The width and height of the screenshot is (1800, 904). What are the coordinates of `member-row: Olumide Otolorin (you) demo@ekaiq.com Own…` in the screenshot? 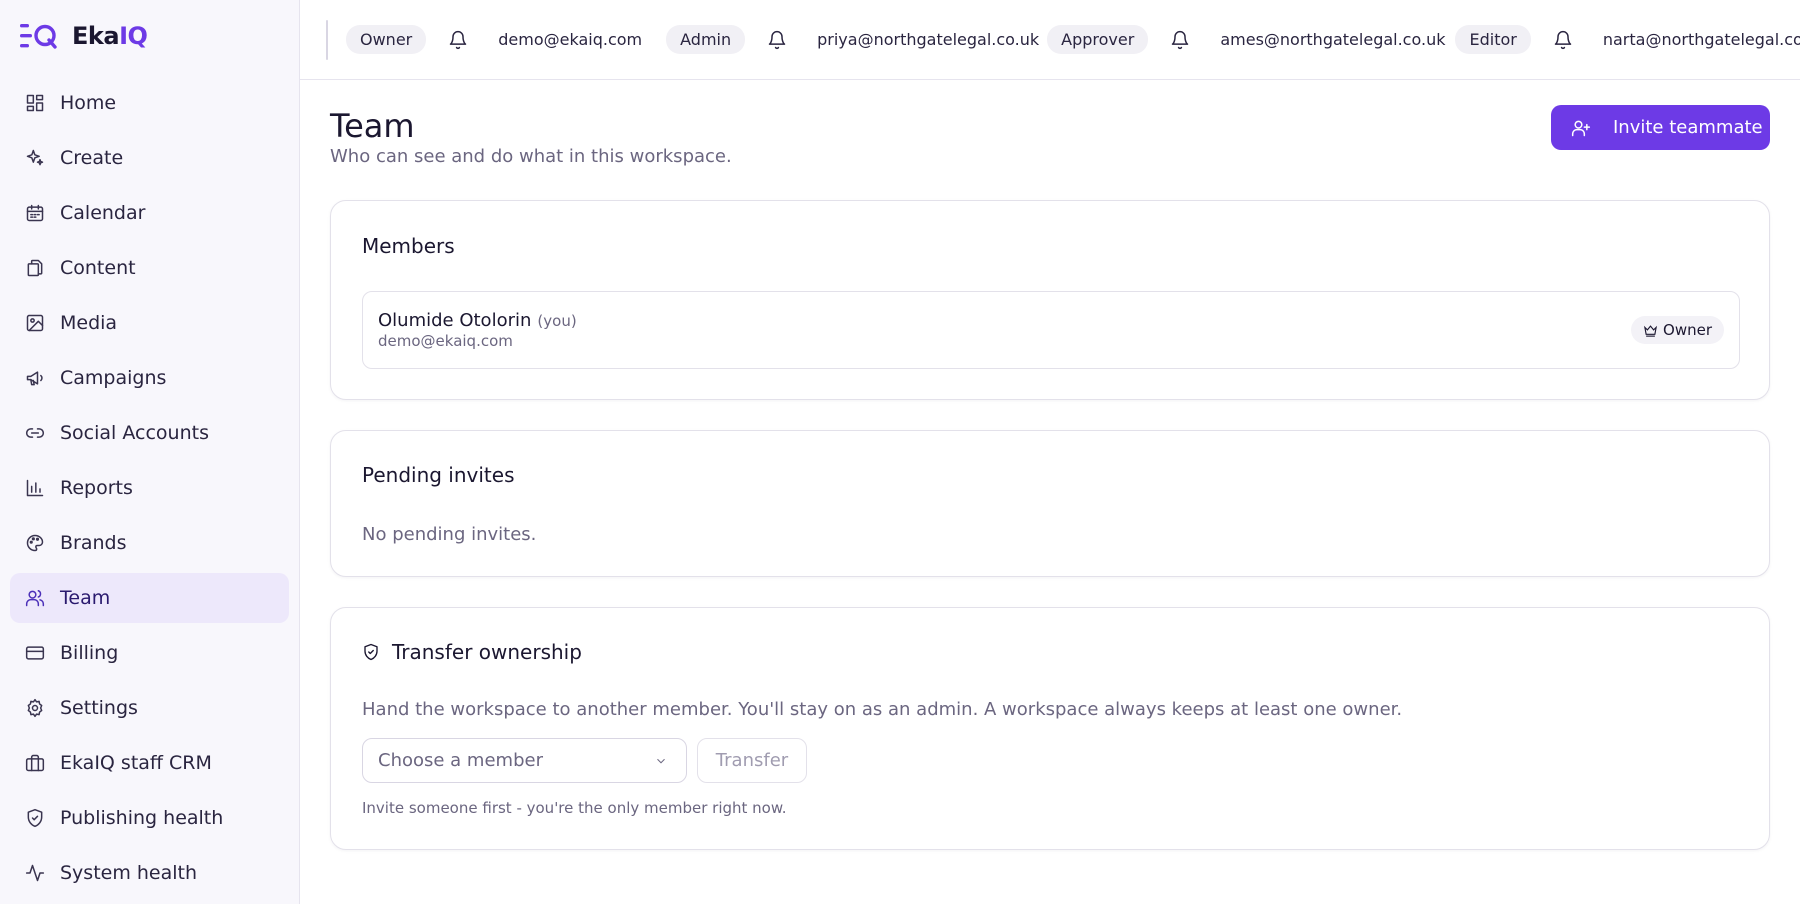 It's located at (1051, 330).